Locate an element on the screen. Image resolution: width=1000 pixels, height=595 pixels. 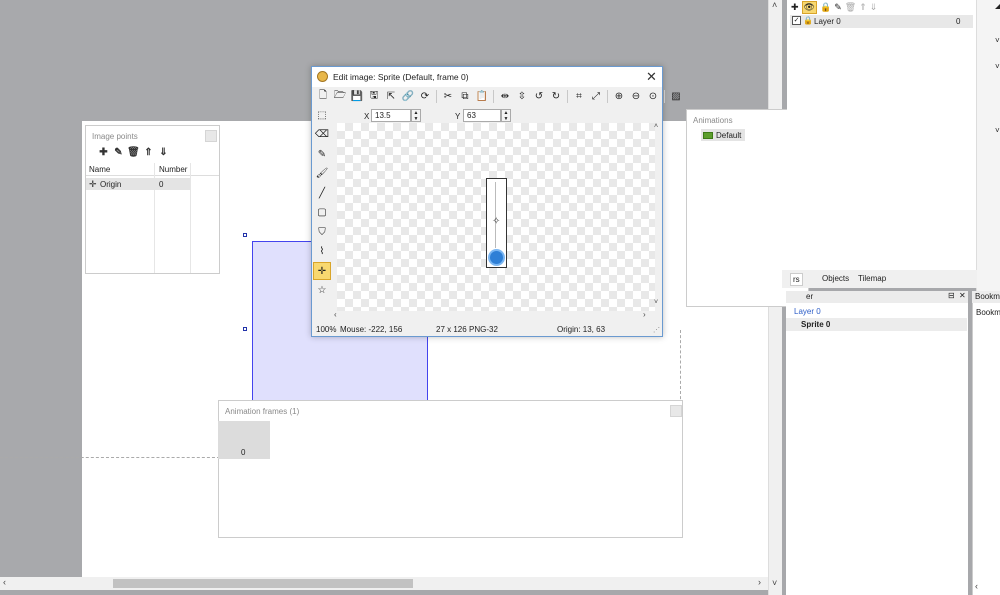
image-settings-icon: ▨ is located at coordinates (676, 96).